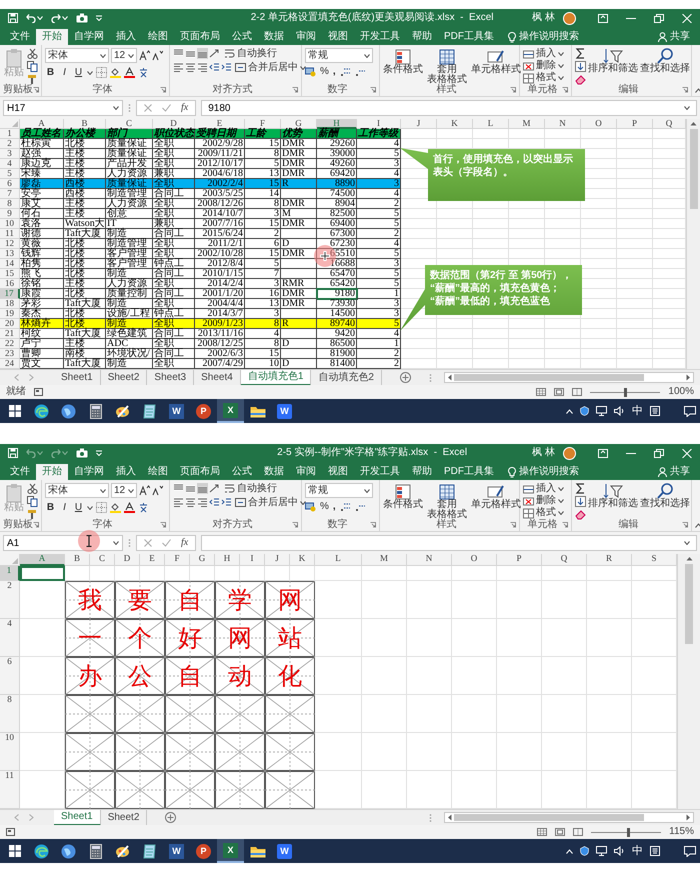 The image size is (700, 878). I want to click on row-header: 10, so click(10, 224).